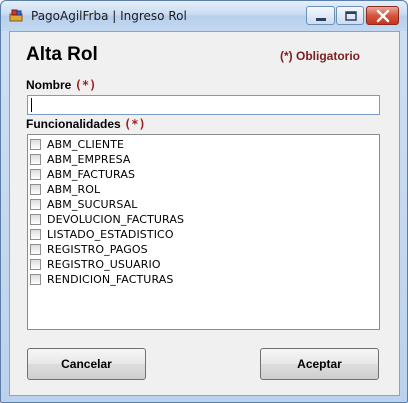 The width and height of the screenshot is (408, 403). I want to click on minimize-button, so click(320, 15).